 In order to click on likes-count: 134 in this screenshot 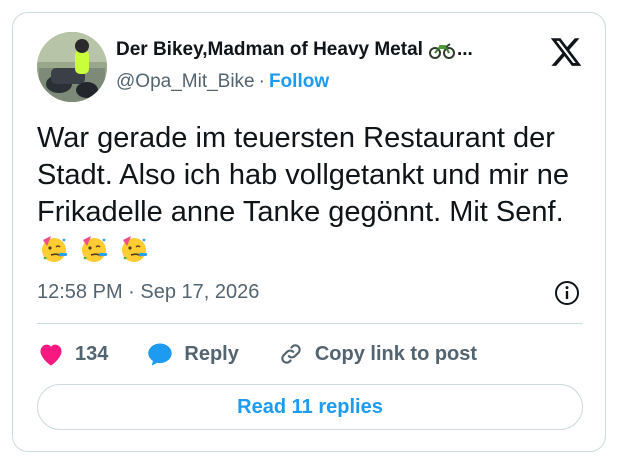, I will do `click(92, 353)`.